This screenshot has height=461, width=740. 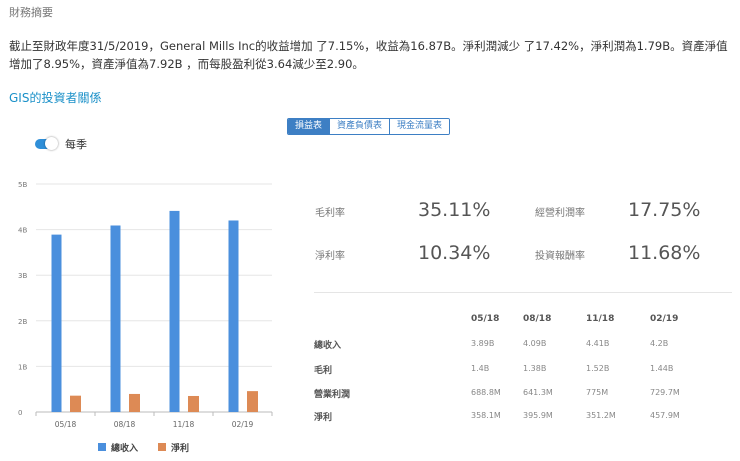 I want to click on row-label-total-revenue: 總收入, so click(x=328, y=346).